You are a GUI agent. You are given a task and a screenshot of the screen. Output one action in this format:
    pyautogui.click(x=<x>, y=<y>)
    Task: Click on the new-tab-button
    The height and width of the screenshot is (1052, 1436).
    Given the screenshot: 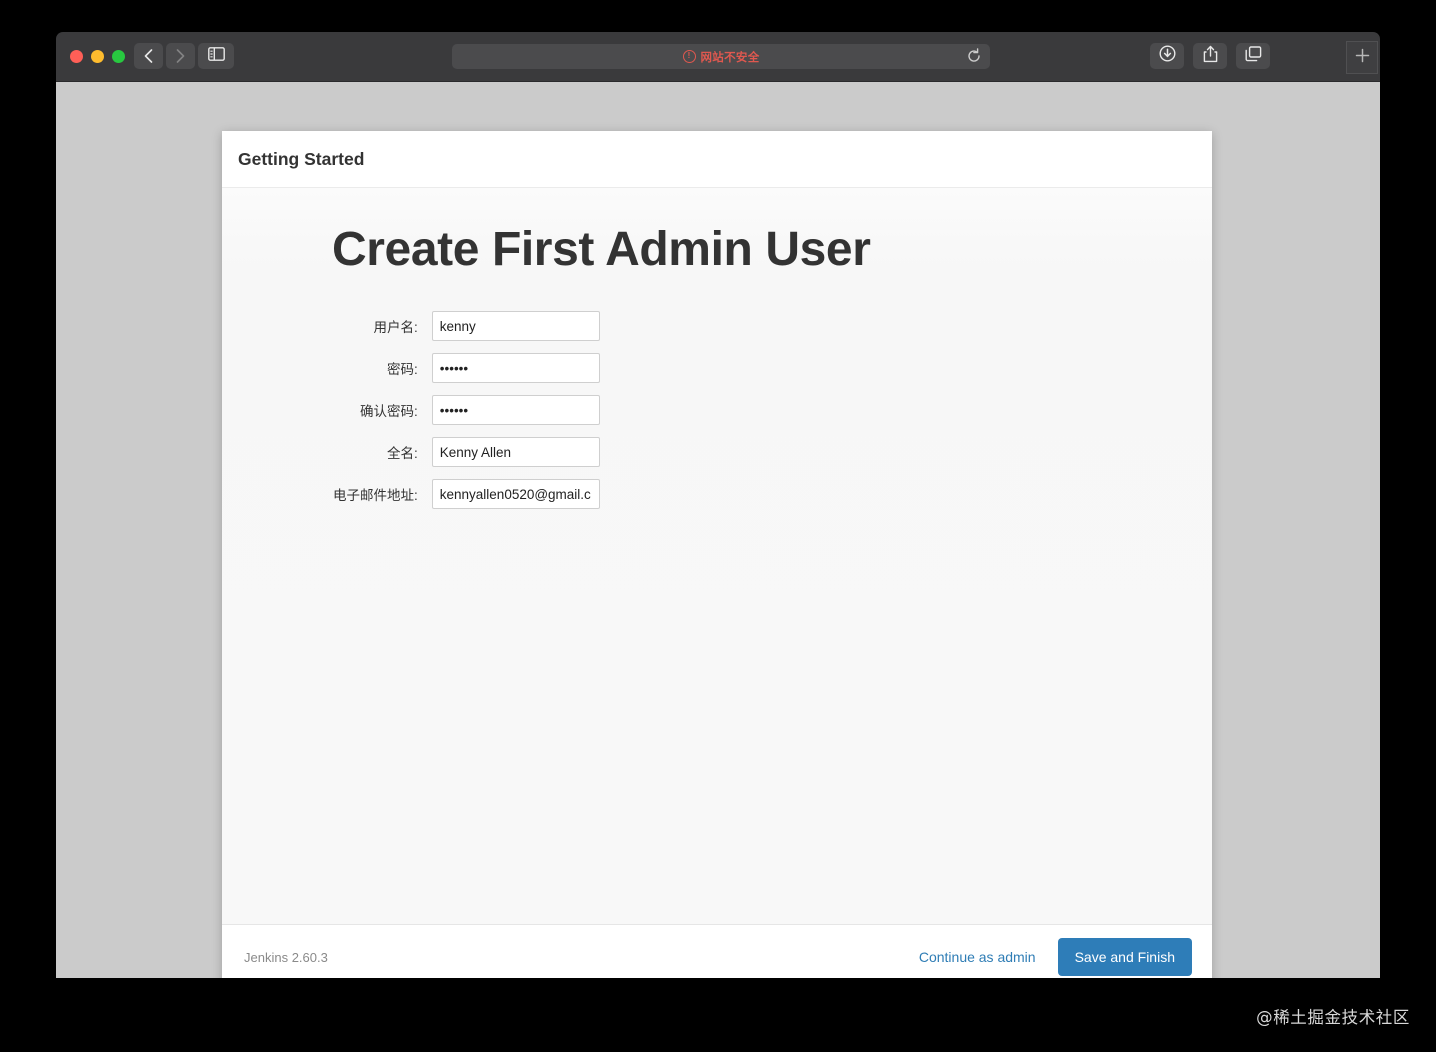 What is the action you would take?
    pyautogui.click(x=1362, y=57)
    